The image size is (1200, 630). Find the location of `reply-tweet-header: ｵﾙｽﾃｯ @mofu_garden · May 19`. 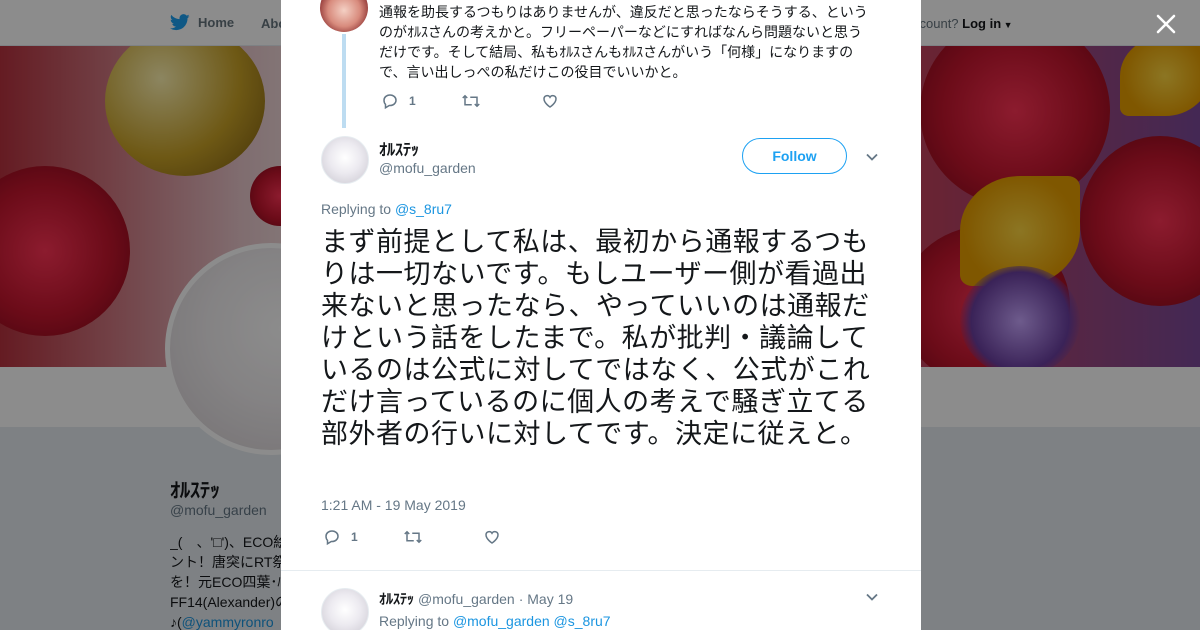

reply-tweet-header: ｵﾙｽﾃｯ @mofu_garden · May 19 is located at coordinates (476, 599).